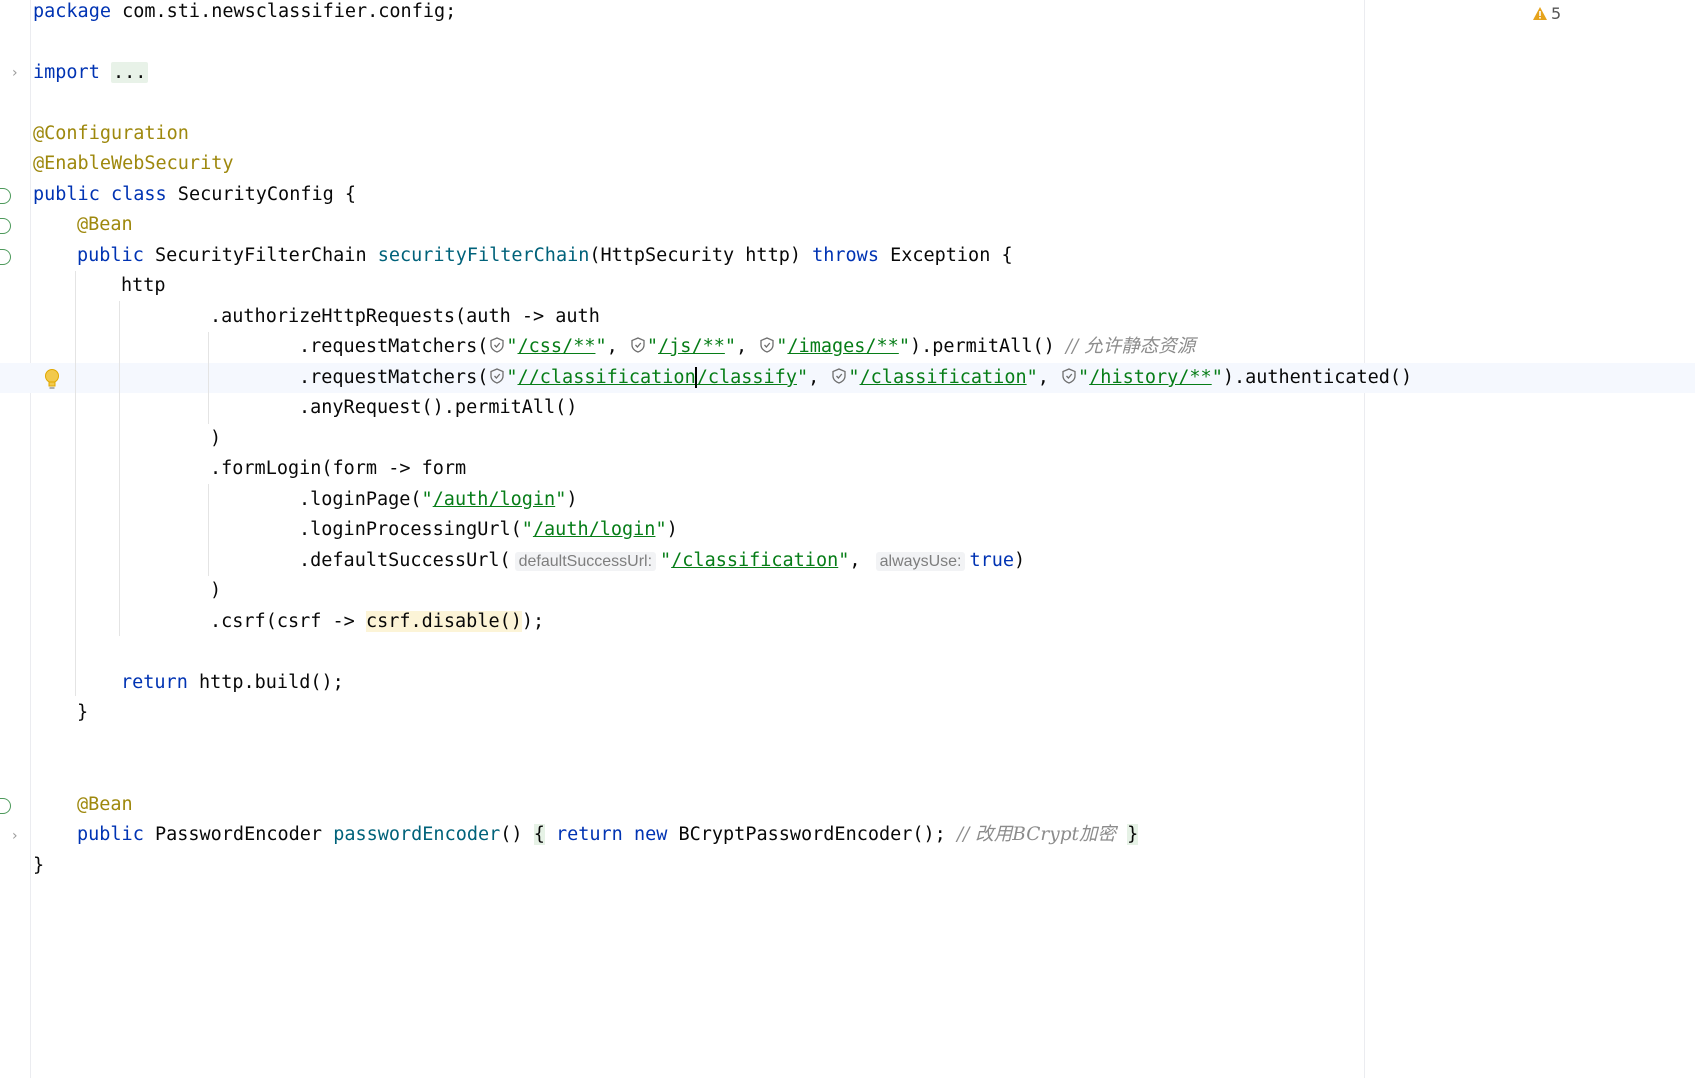 The image size is (1695, 1078). Describe the element at coordinates (72, 11) in the screenshot. I see `keyword: package` at that location.